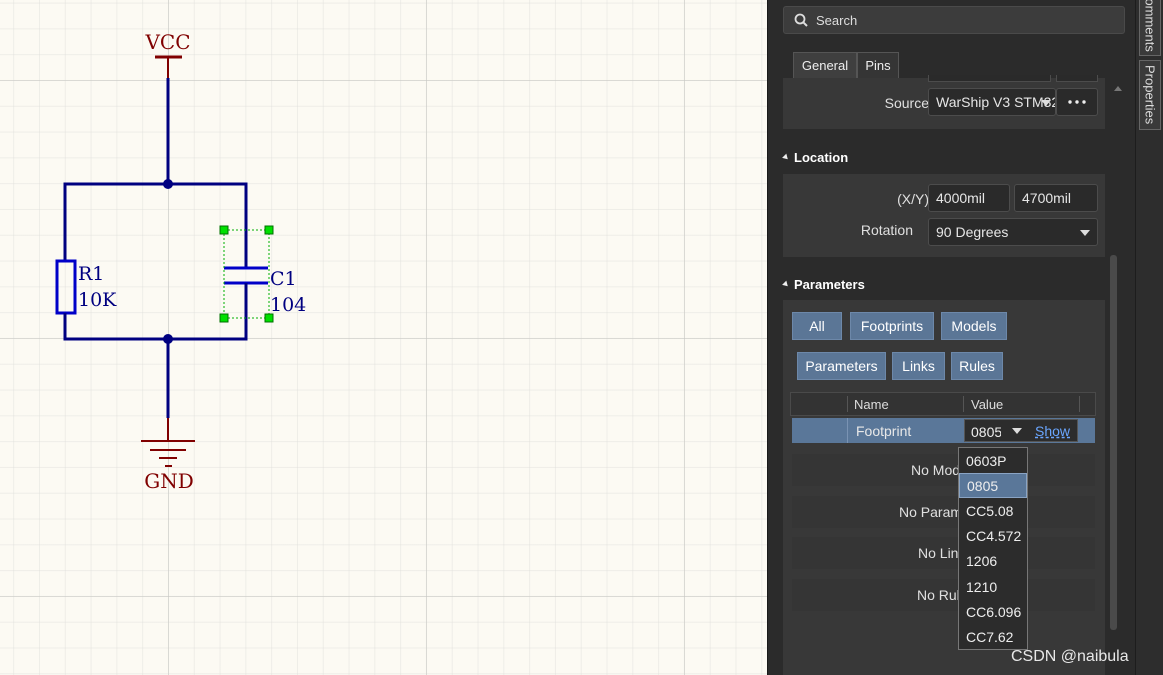  I want to click on scroll-up-arrow-icon, so click(1118, 88).